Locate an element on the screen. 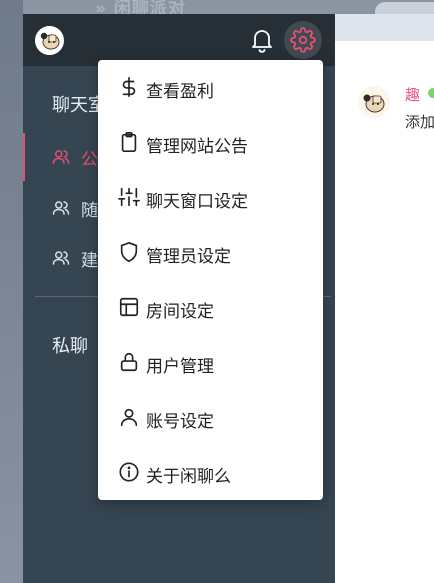 The image size is (434, 583). top-bar is located at coordinates (179, 40).